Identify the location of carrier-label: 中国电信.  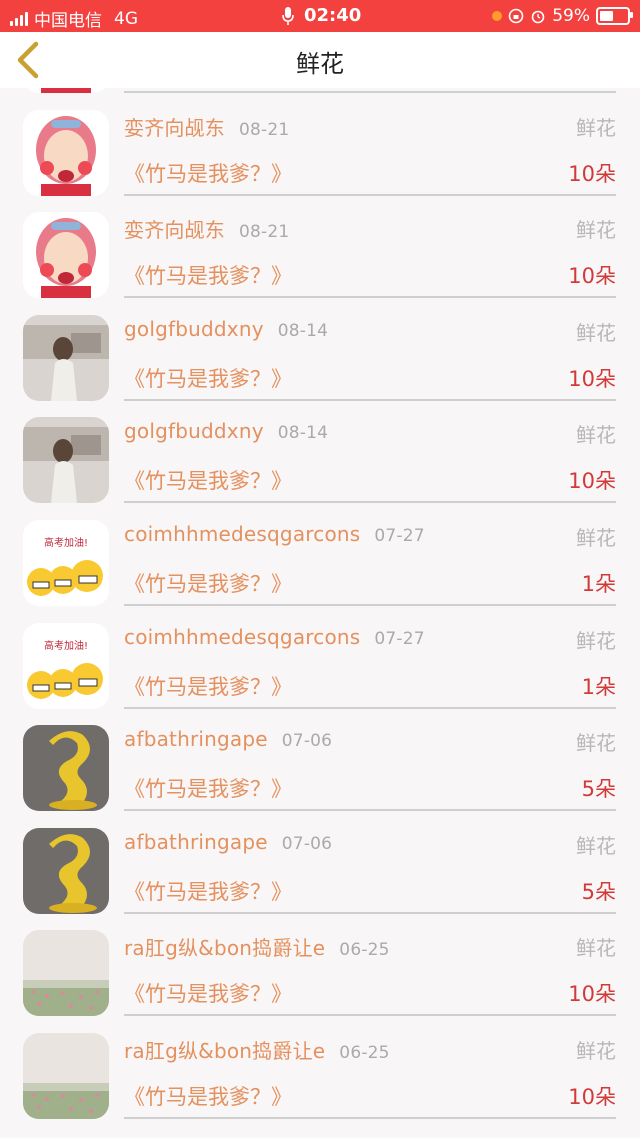
(68, 21).